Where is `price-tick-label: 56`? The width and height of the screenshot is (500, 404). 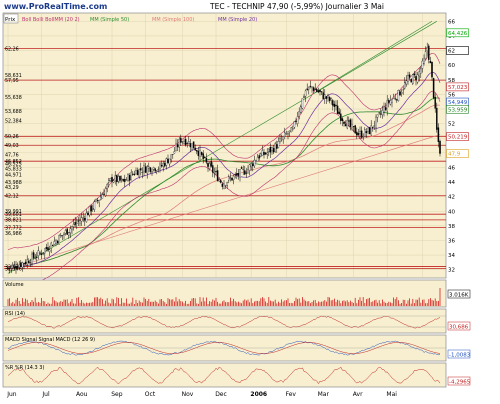 price-tick-label: 56 is located at coordinates (451, 95).